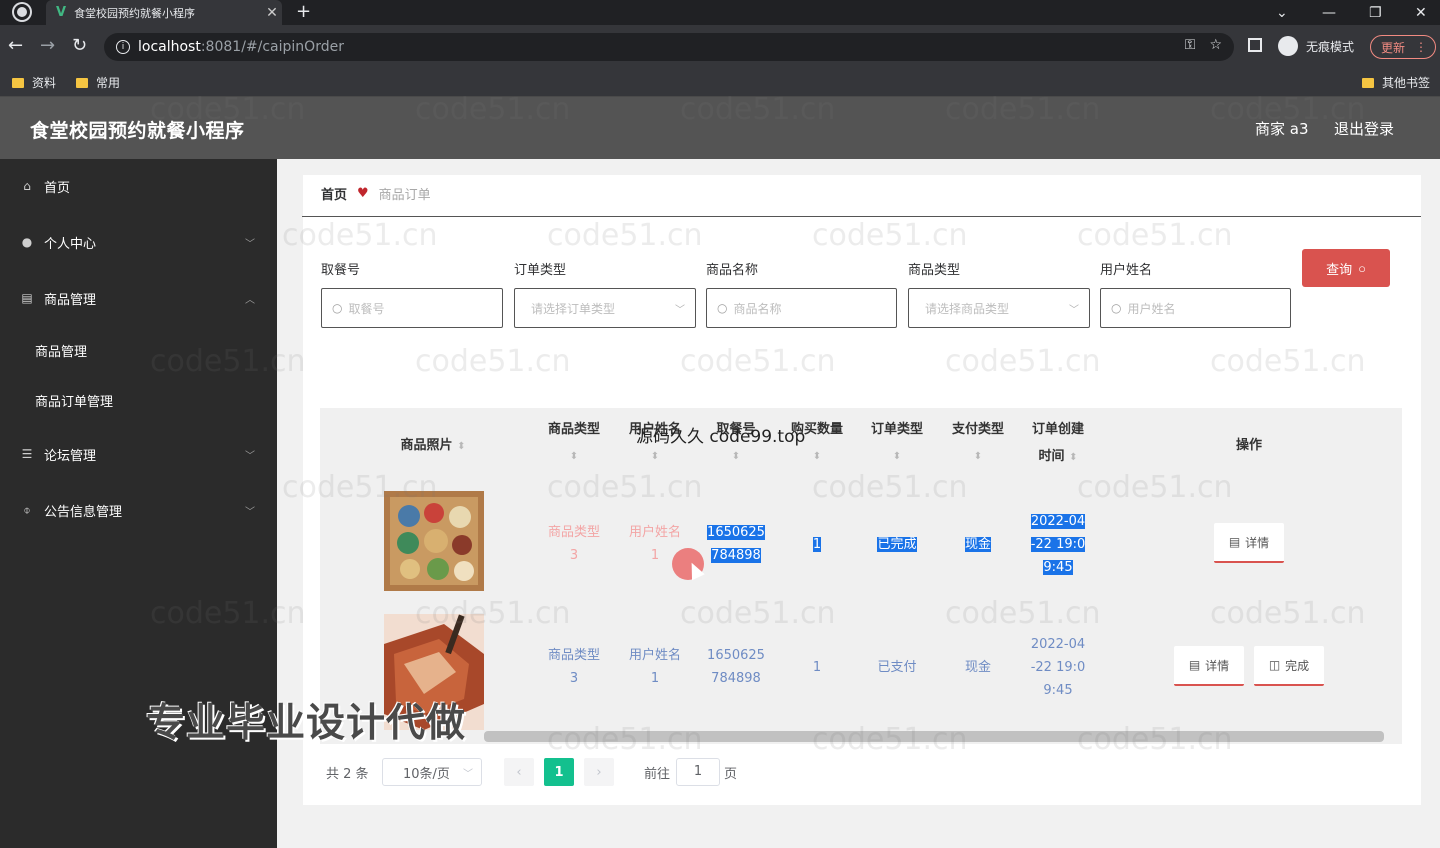  I want to click on cell-text: 9:45, so click(1058, 690).